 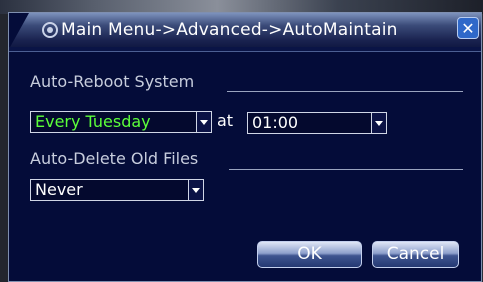 I want to click on title-bar-edge, so click(x=245, y=49).